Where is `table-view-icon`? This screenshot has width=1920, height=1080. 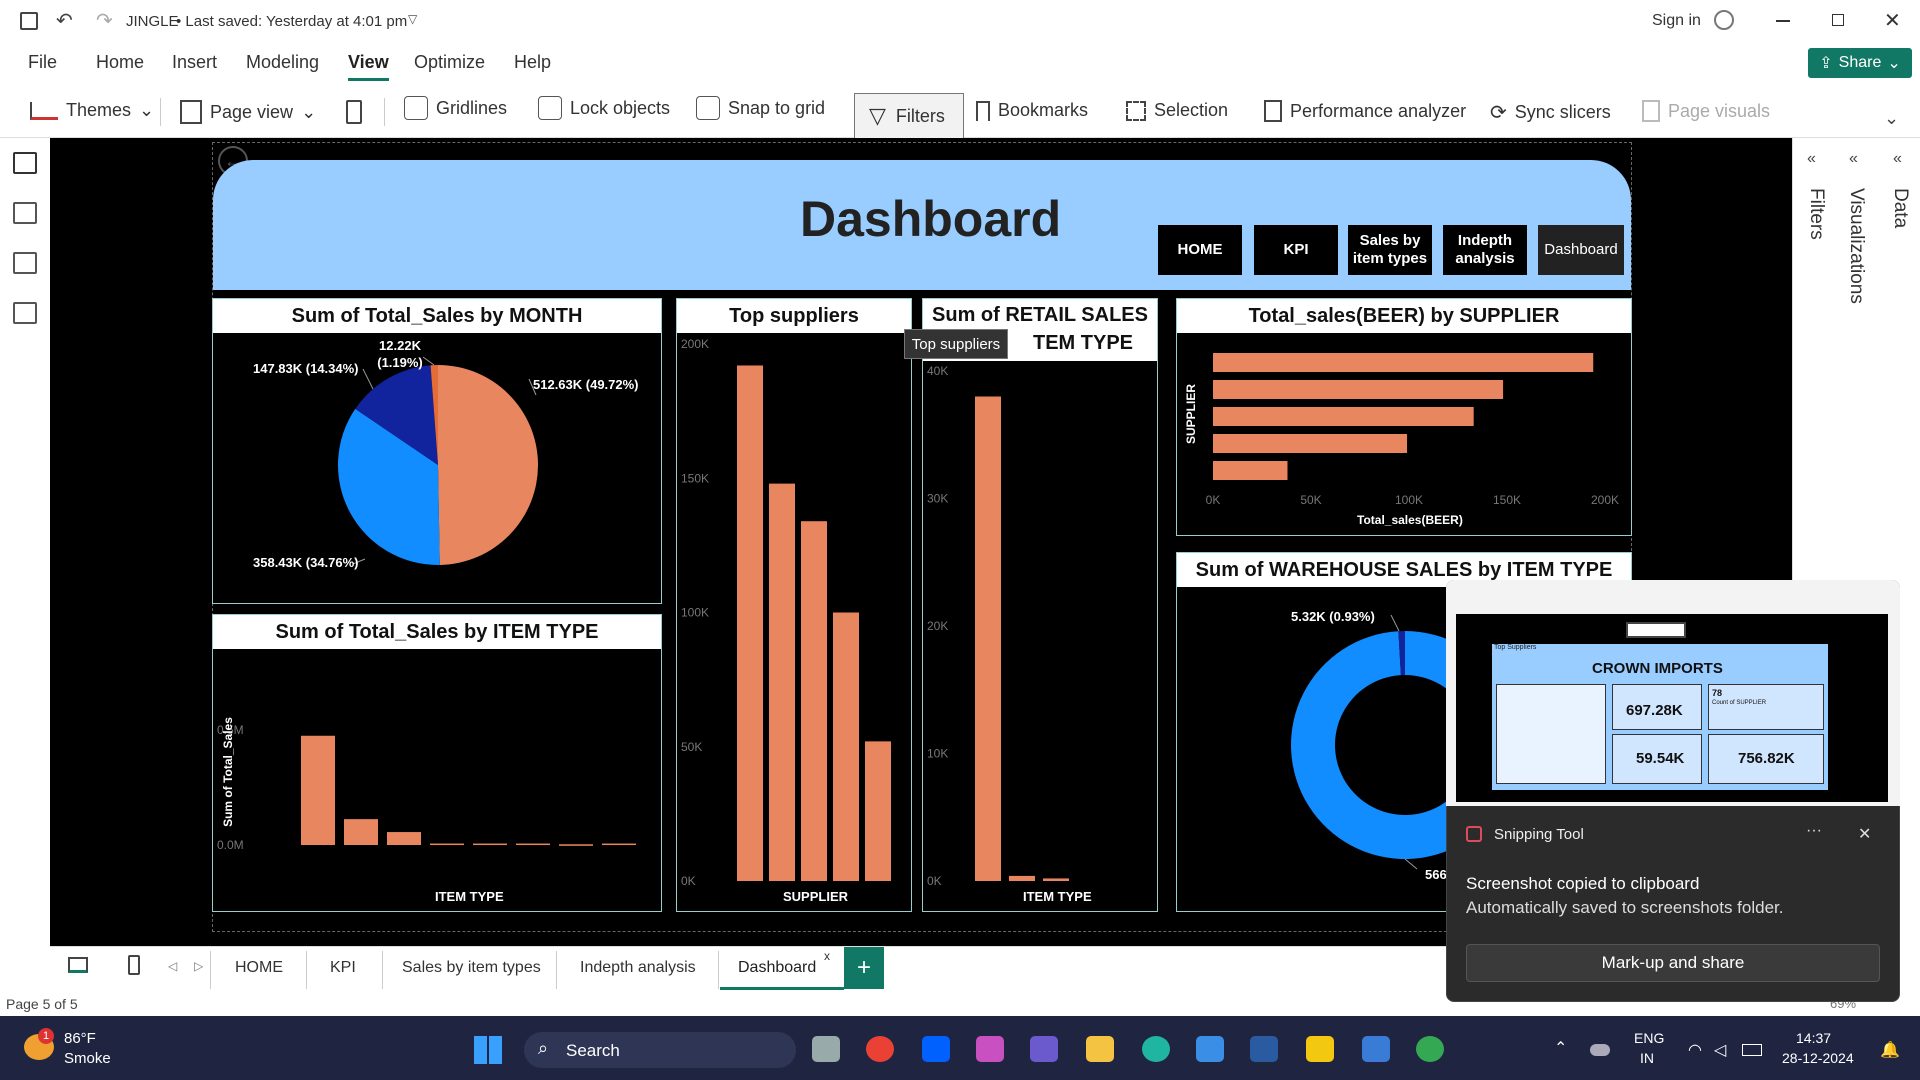 table-view-icon is located at coordinates (25, 213).